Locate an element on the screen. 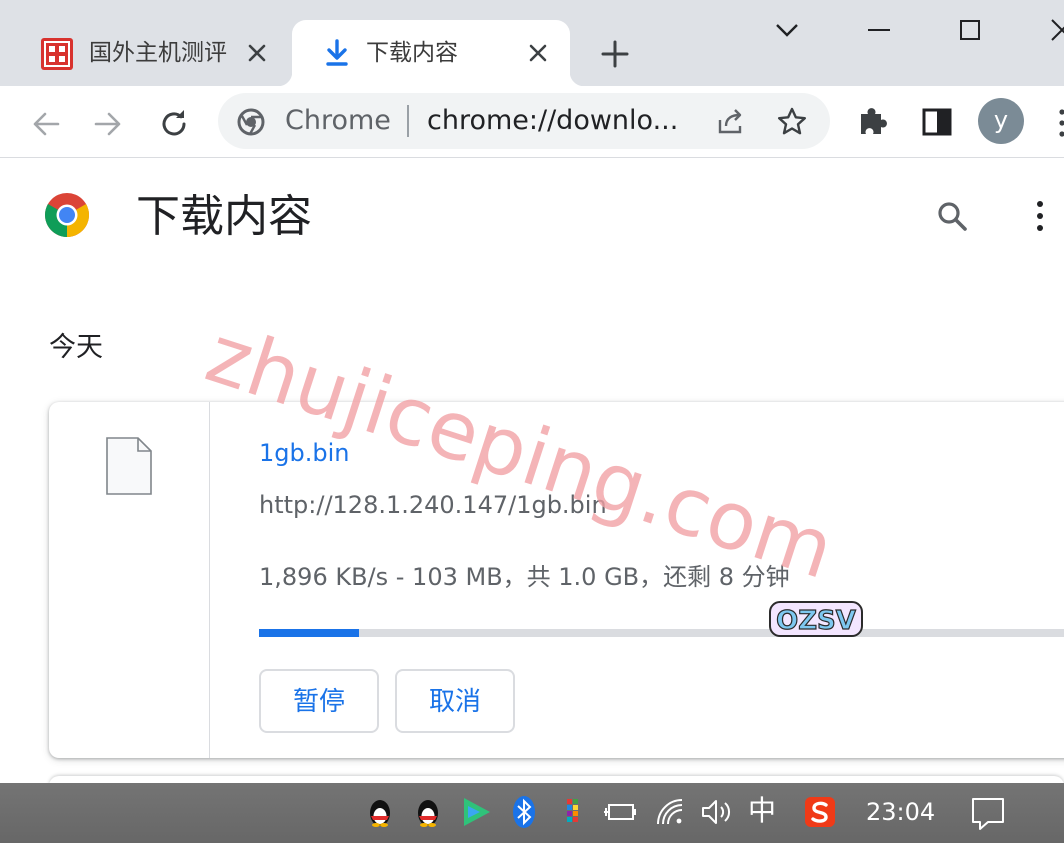  cancel-button: 取消 is located at coordinates (455, 701).